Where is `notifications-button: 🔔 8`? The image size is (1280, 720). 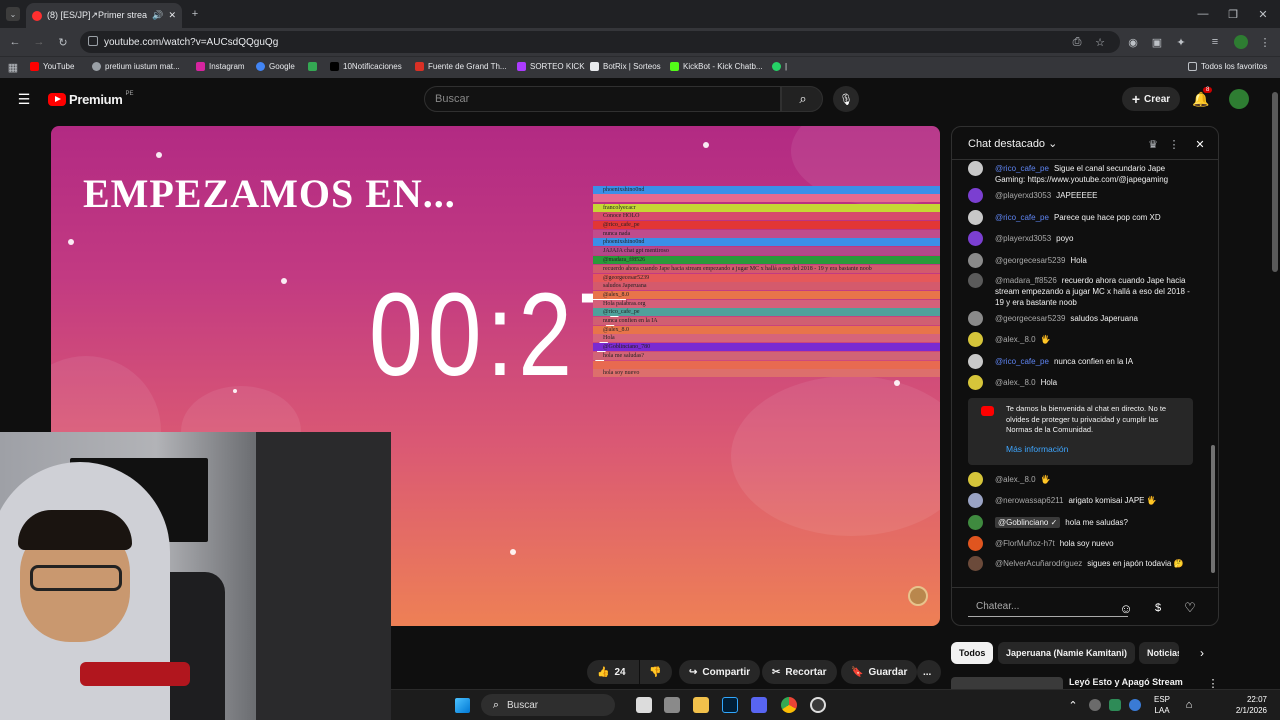
notifications-button: 🔔 8 is located at coordinates (1202, 97).